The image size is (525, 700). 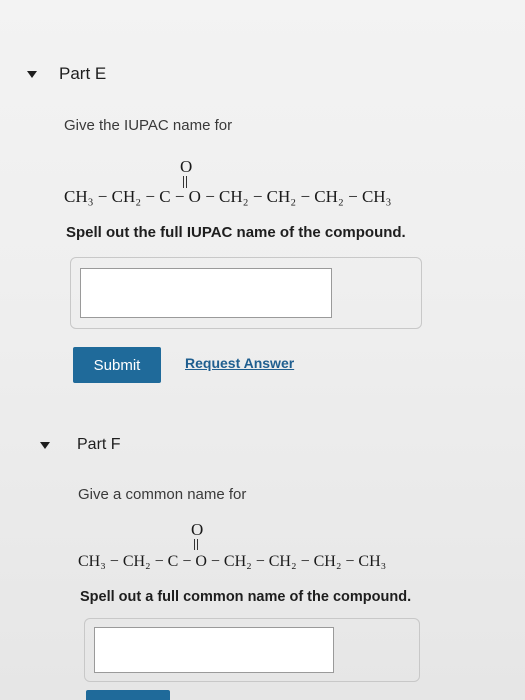 What do you see at coordinates (117, 365) in the screenshot?
I see `submit-button: Submit` at bounding box center [117, 365].